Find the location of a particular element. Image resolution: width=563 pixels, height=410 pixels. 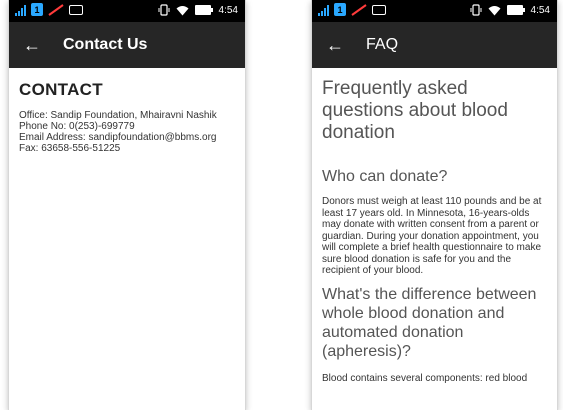

email-line: Email Address: sandipfoundation@bbms.org is located at coordinates (118, 137).